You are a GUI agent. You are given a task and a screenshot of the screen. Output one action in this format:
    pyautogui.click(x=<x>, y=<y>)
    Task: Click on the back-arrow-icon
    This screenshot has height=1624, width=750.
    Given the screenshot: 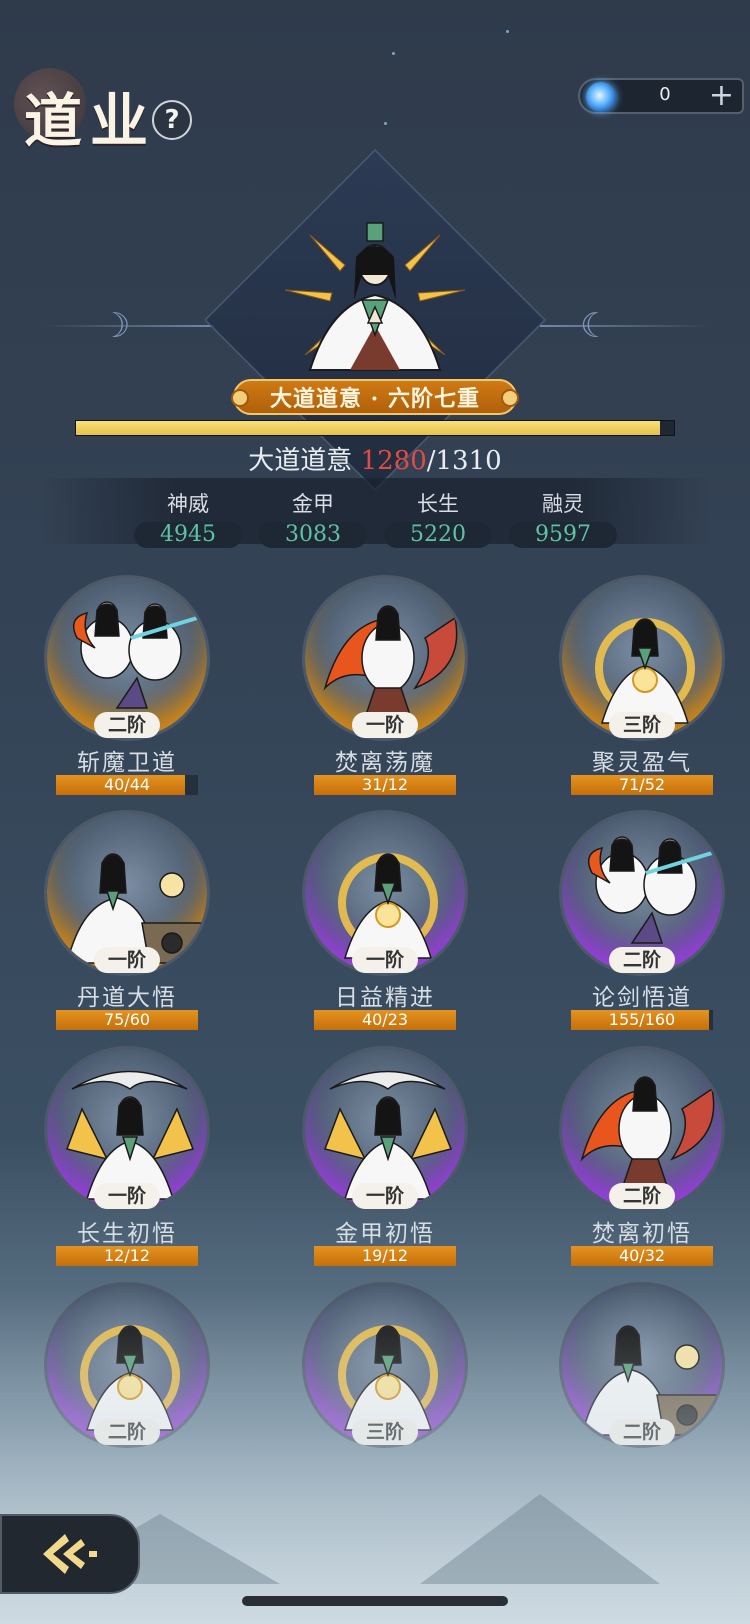 What is the action you would take?
    pyautogui.click(x=70, y=1554)
    